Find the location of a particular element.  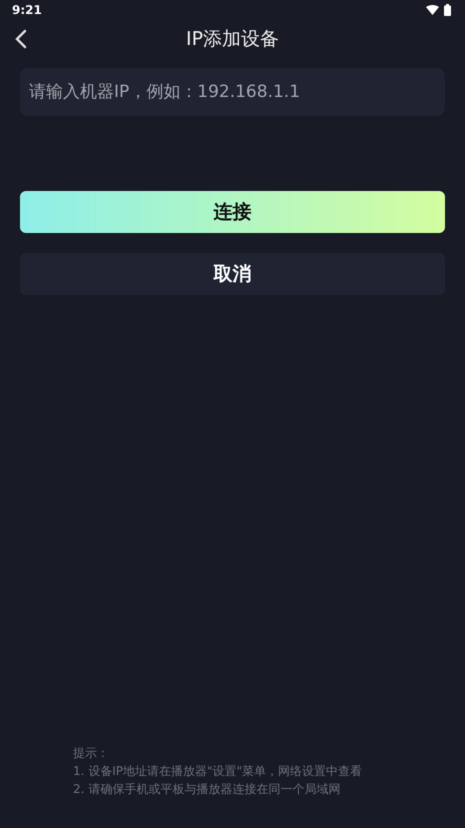

ip-input-field: 请输入机器IP，例如：192.168.1.1 is located at coordinates (232, 92).